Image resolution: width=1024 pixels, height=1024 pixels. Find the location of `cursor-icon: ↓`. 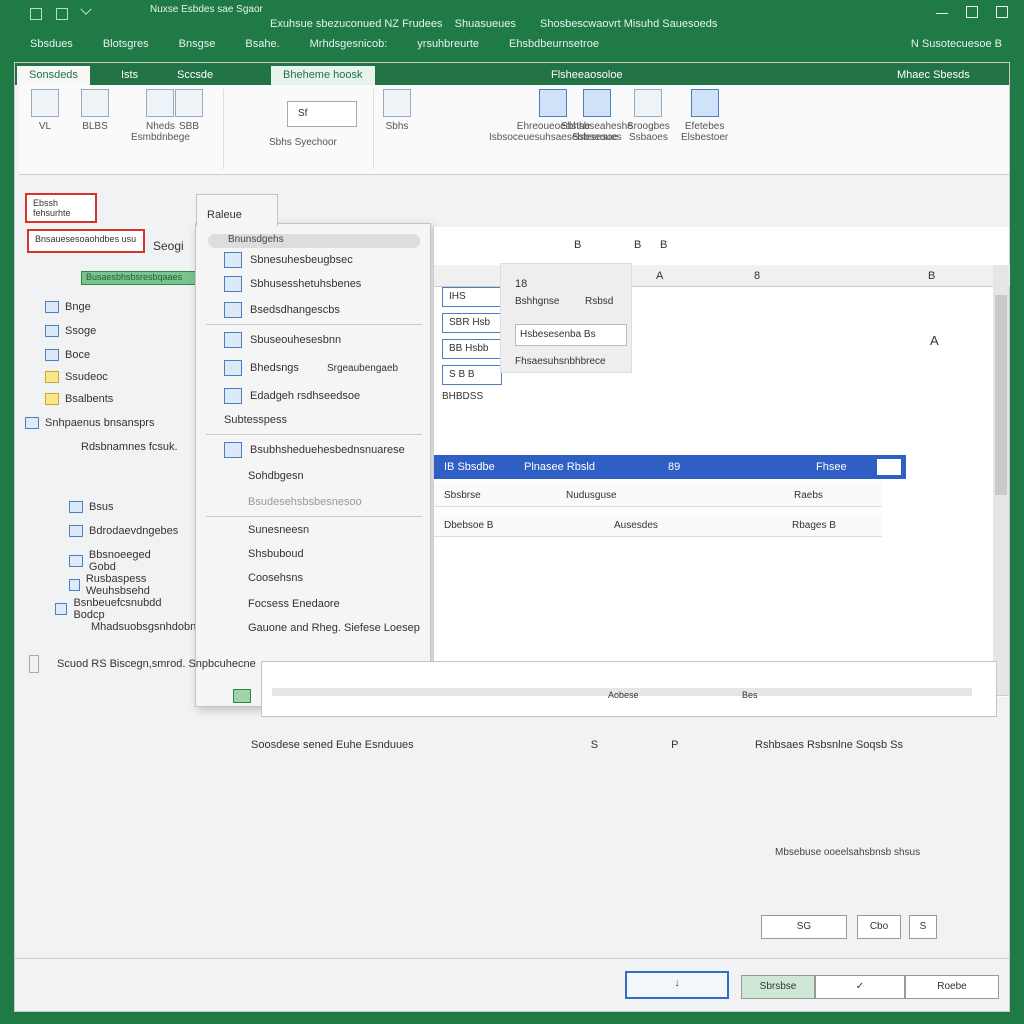

cursor-icon: ↓ is located at coordinates (677, 983).